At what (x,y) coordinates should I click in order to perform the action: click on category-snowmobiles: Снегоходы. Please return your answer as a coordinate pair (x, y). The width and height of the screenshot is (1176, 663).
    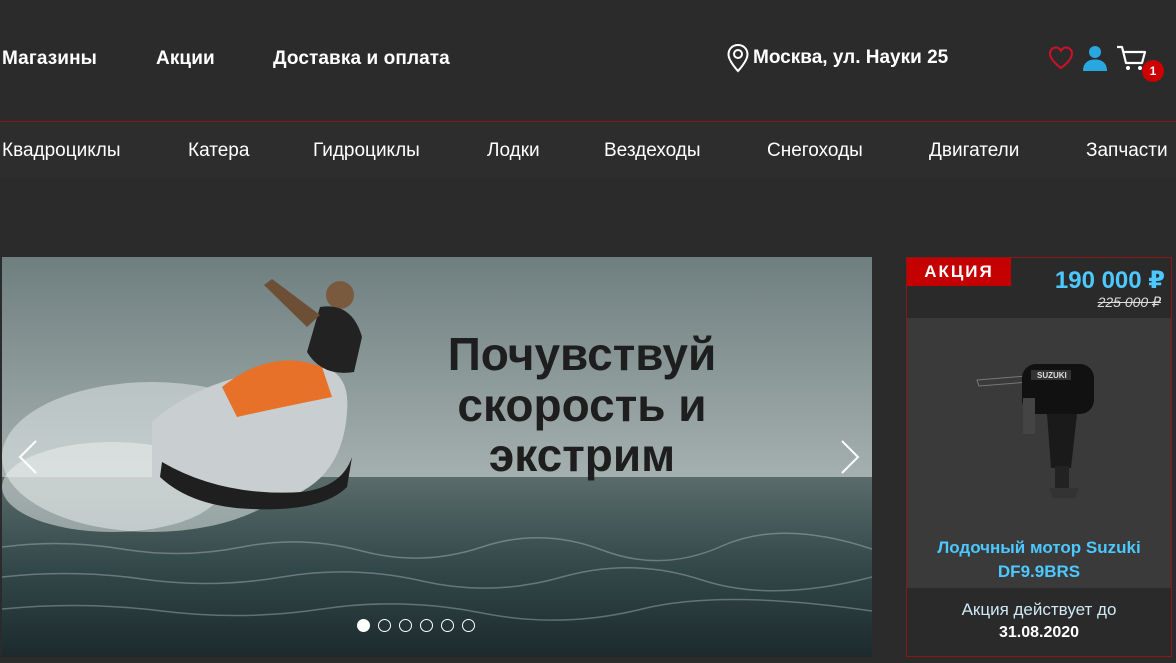
    Looking at the image, I should click on (815, 151).